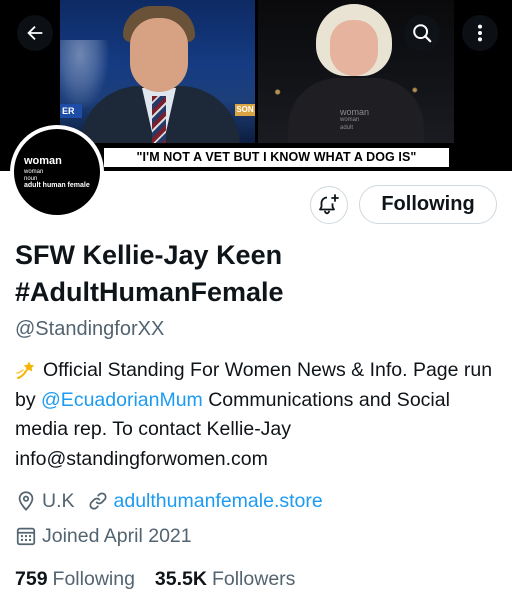 This screenshot has width=512, height=600. I want to click on website-link: adulthumanfemale.store, so click(218, 501).